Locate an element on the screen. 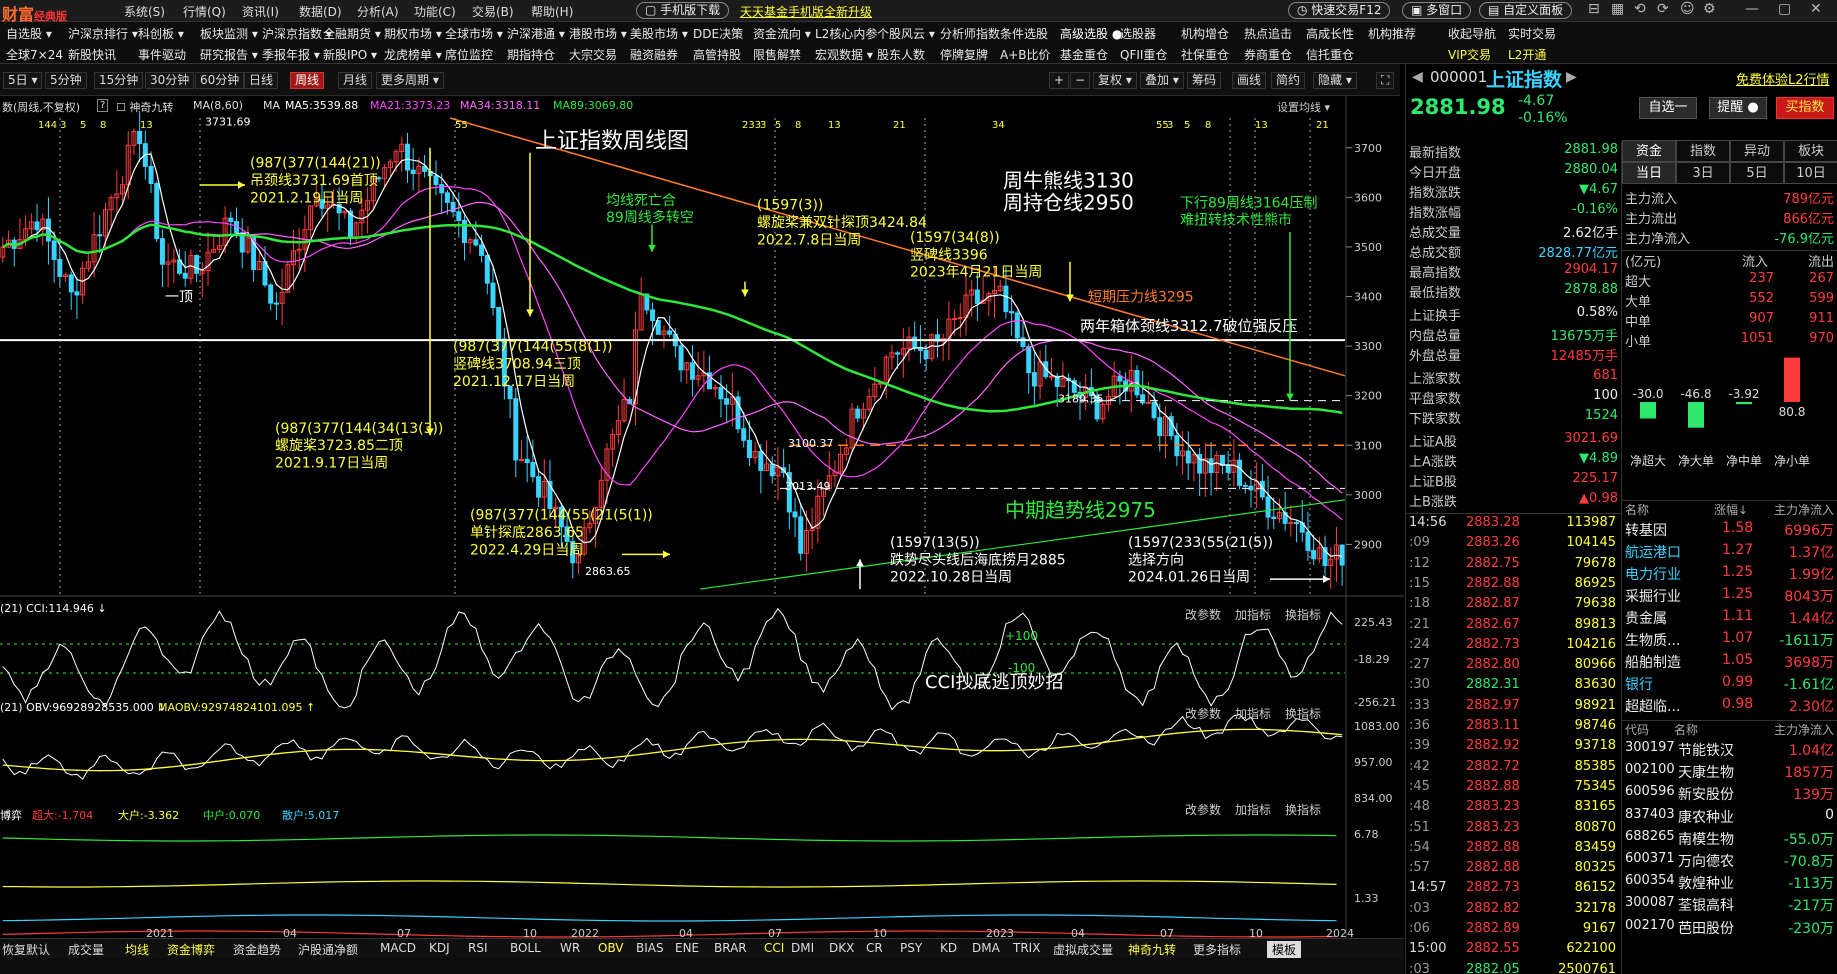 The width and height of the screenshot is (1837, 974). nav2-item-1: 全球7×24 is located at coordinates (34, 54).